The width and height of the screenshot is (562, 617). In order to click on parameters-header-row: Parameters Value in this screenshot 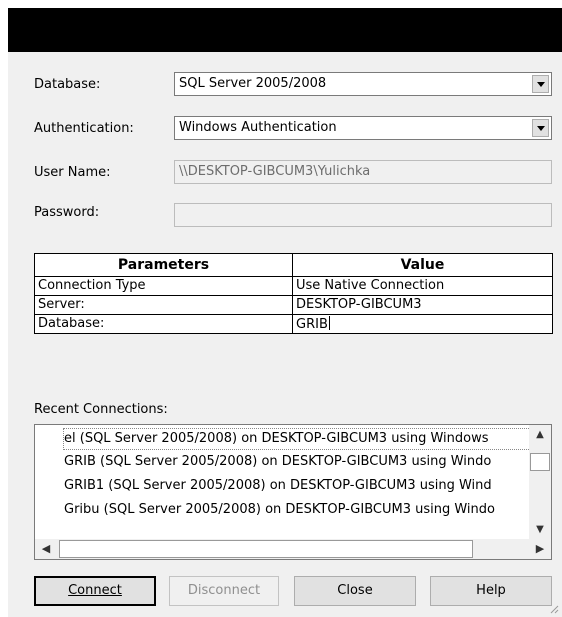, I will do `click(293, 265)`.